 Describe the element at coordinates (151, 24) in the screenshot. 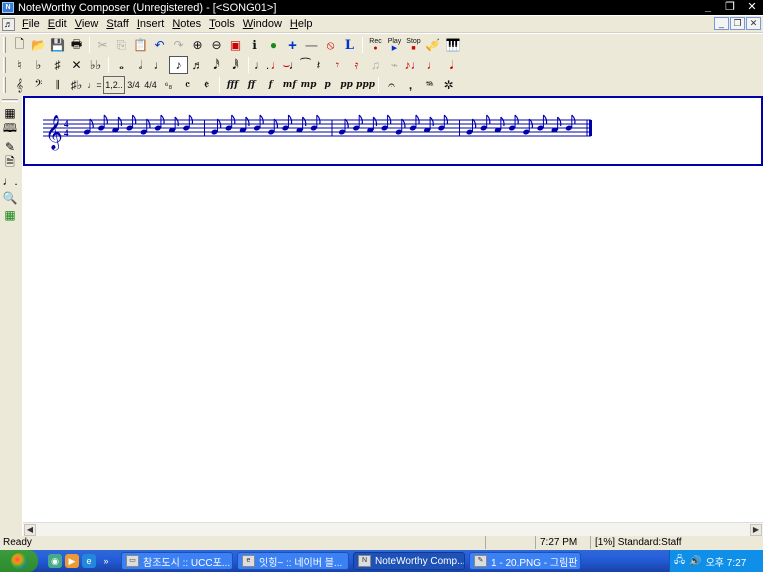

I see `menu-insert: Insert` at that location.